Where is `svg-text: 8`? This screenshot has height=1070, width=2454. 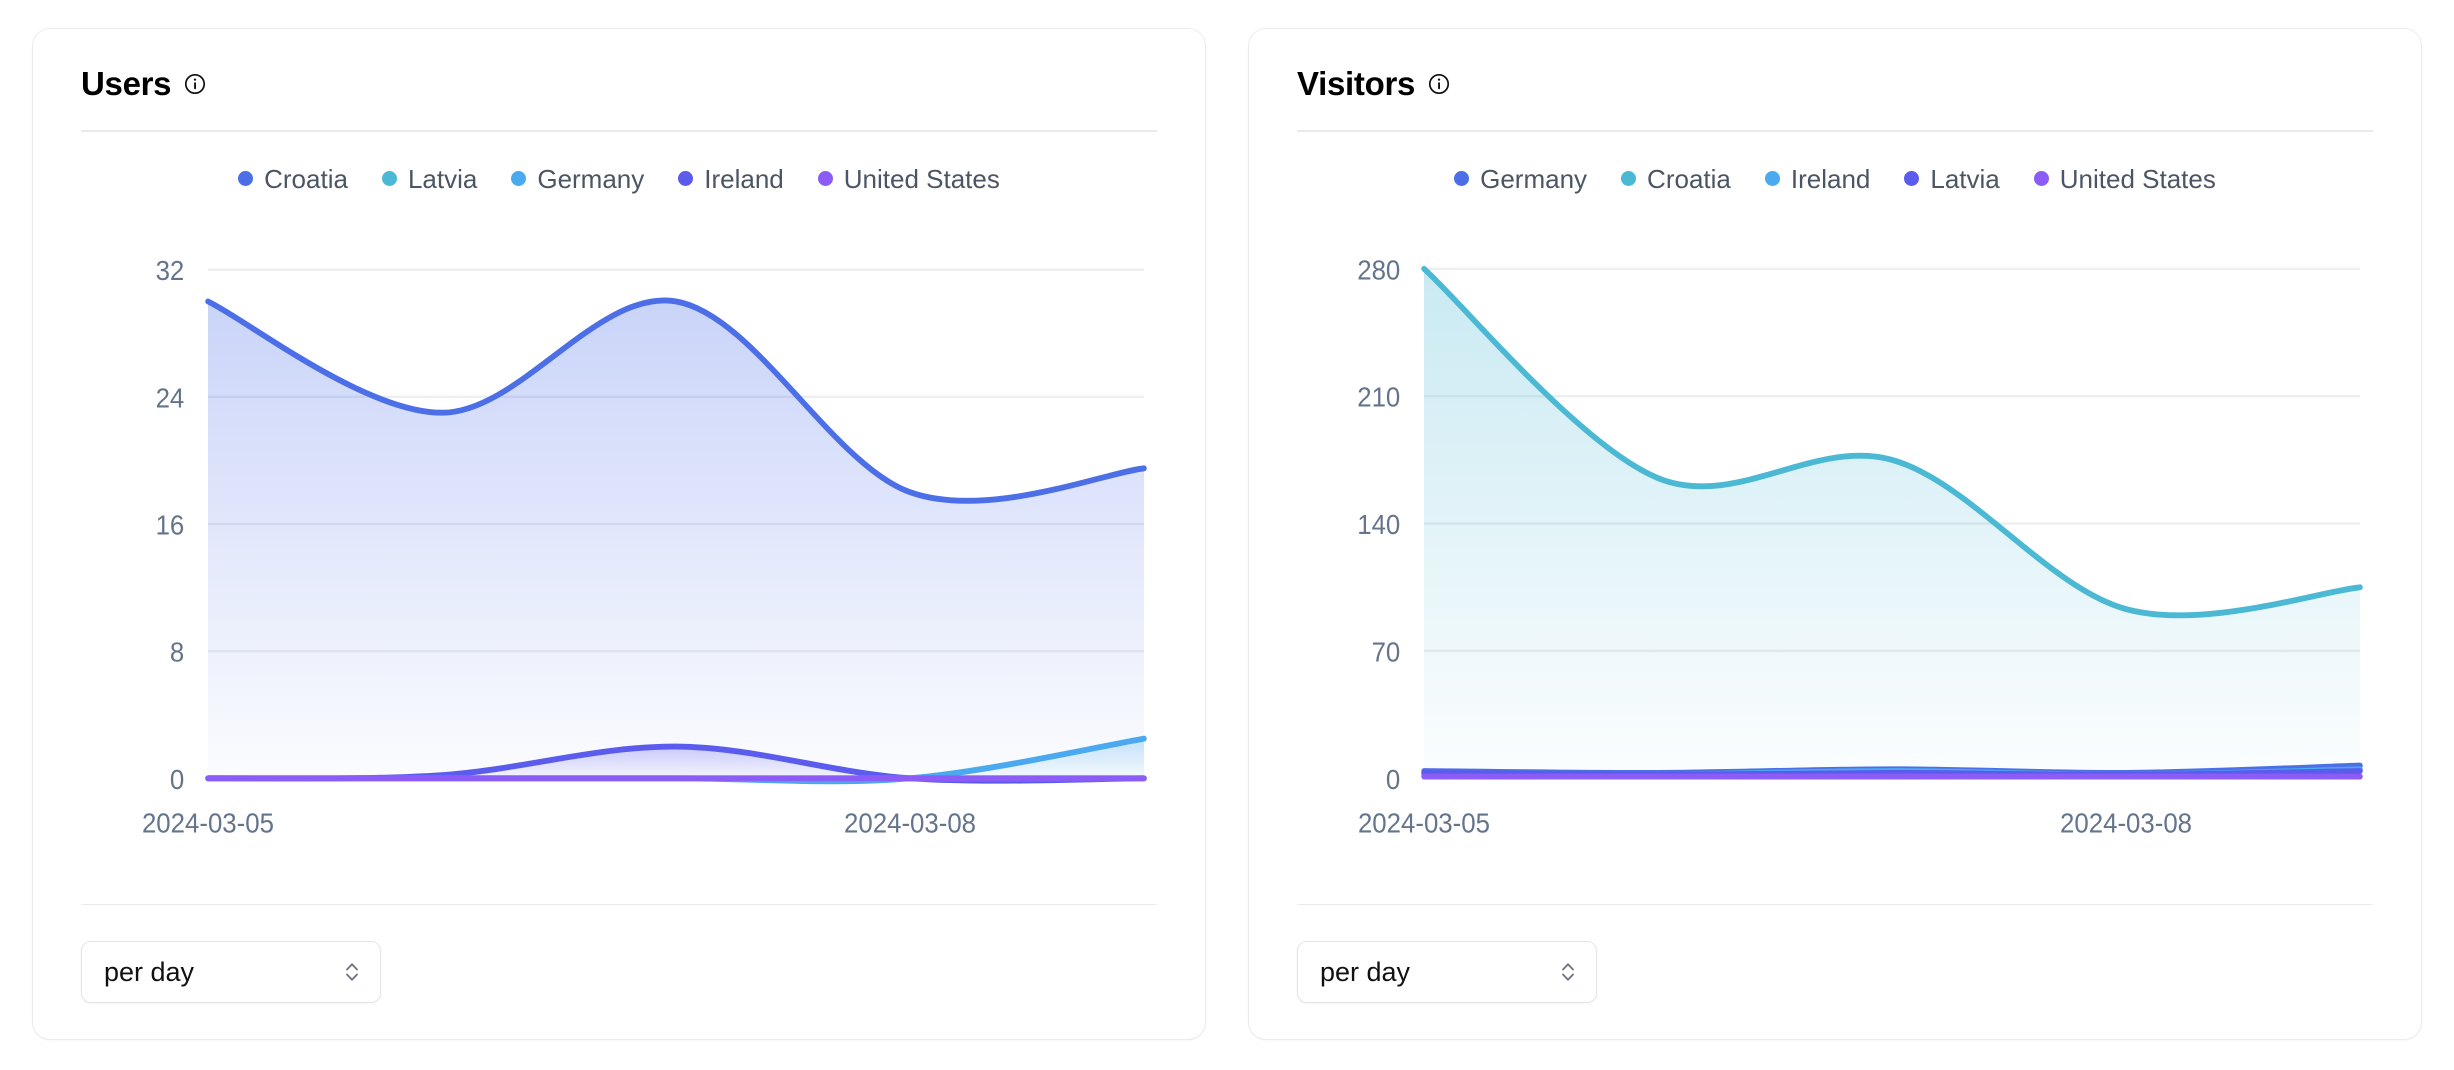 svg-text: 8 is located at coordinates (177, 651).